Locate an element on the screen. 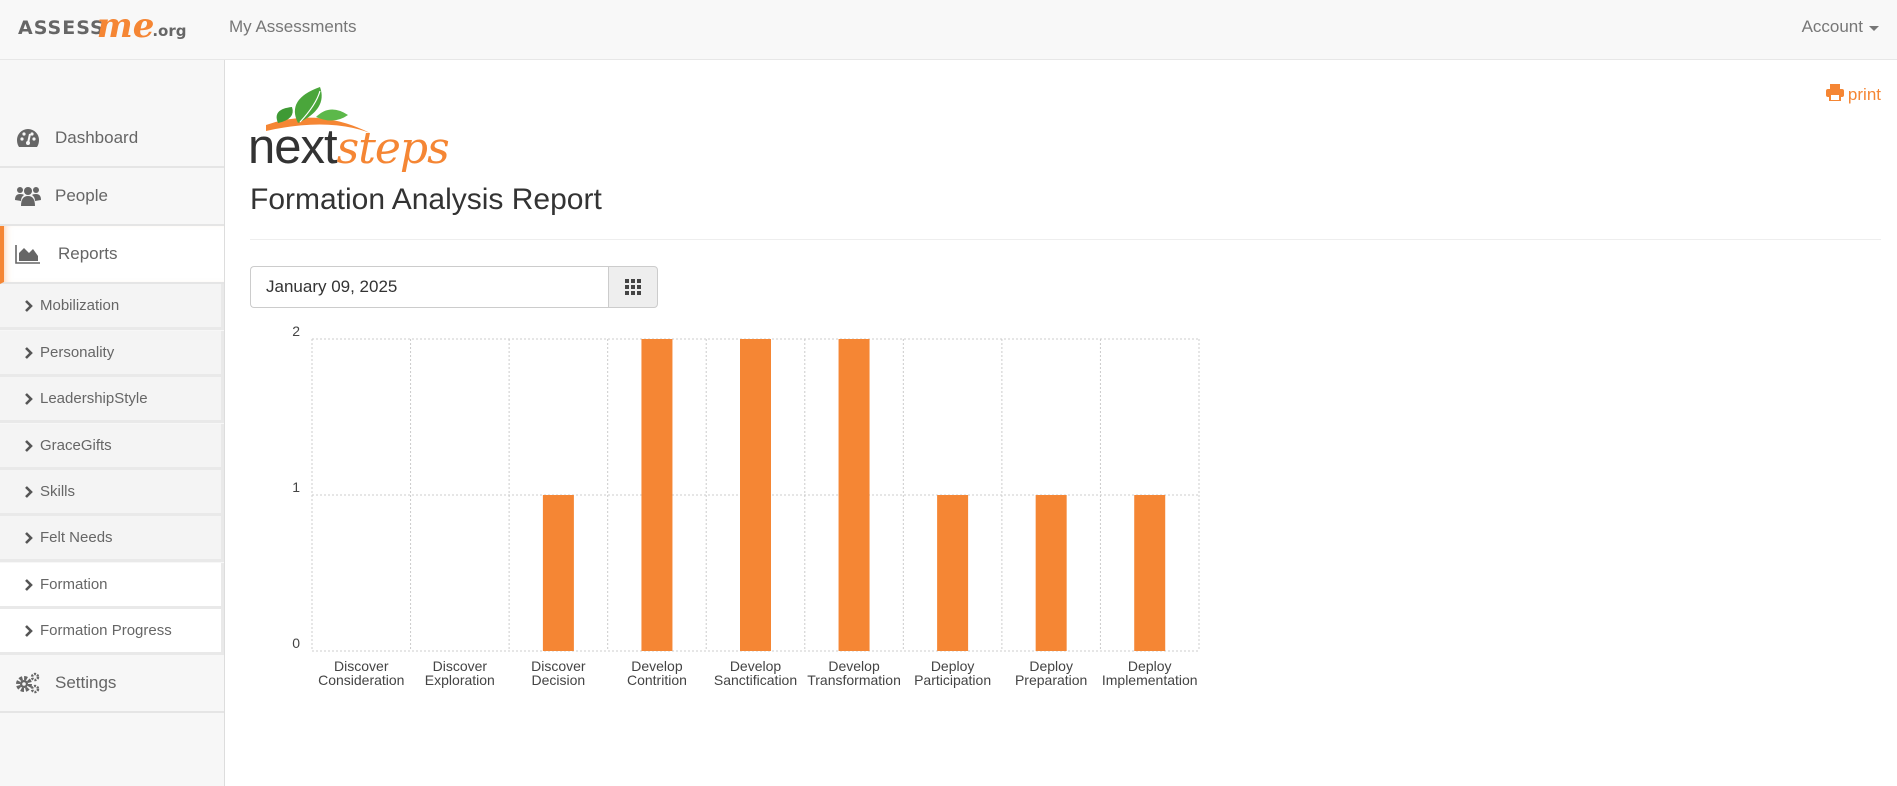  sidebar-subitem-gracegifts: GraceGifts is located at coordinates (112, 447).